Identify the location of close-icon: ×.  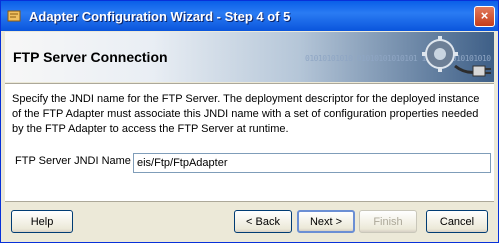
(484, 15).